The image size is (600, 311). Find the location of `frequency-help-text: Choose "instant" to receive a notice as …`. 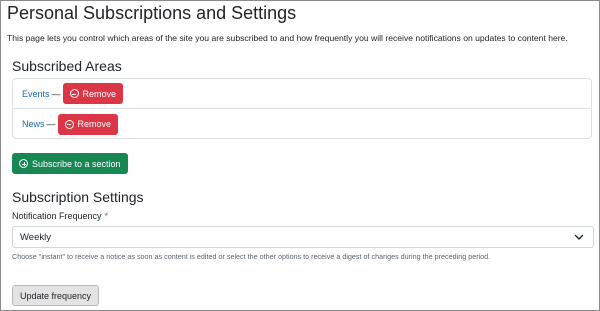

frequency-help-text: Choose "instant" to receive a notice as … is located at coordinates (251, 256).